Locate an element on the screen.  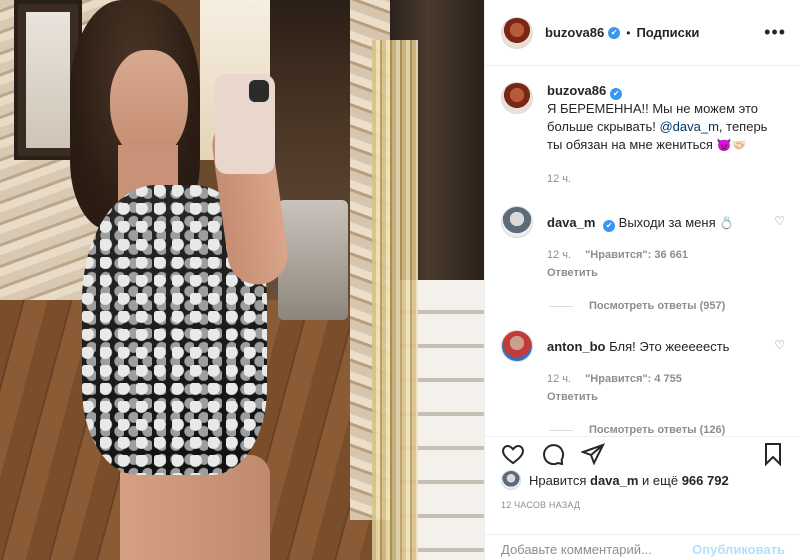
view-replies-button: Посмотреть ответы (126) is located at coordinates (667, 430).